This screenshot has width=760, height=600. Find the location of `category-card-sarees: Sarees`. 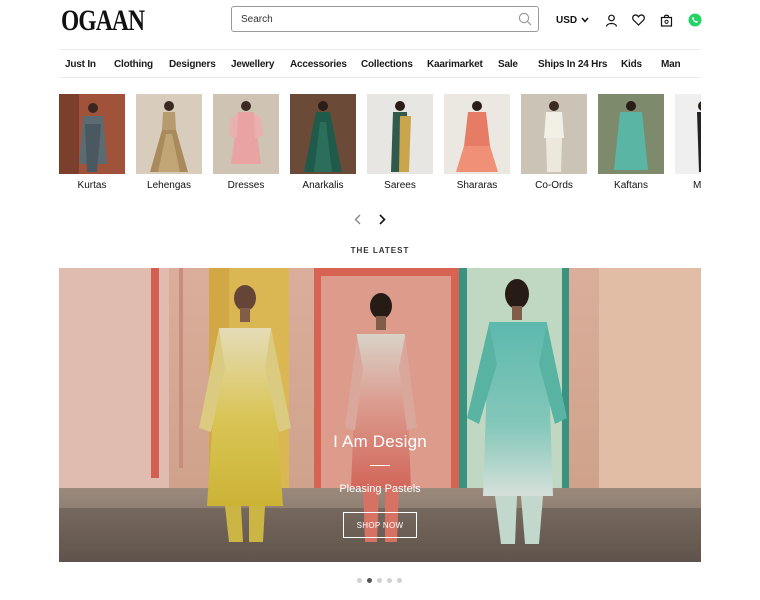

category-card-sarees: Sarees is located at coordinates (400, 142).